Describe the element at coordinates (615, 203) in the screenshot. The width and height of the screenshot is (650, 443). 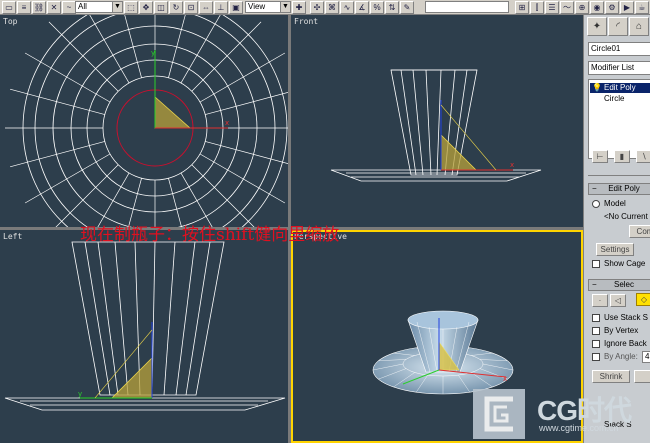
I see `radio-label: Model` at that location.